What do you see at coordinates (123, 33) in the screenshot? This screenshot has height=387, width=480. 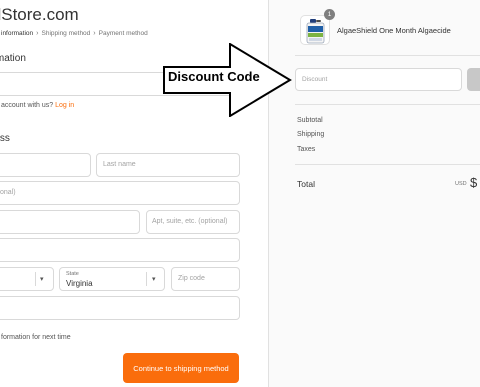 I see `breadcrumb-payment-method: Payment method` at bounding box center [123, 33].